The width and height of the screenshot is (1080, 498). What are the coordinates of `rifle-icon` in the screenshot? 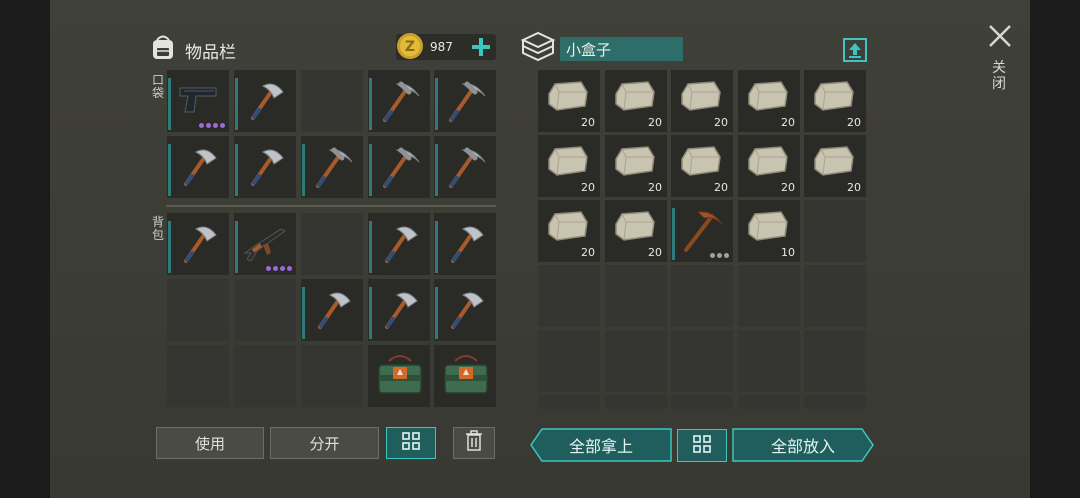 It's located at (265, 245).